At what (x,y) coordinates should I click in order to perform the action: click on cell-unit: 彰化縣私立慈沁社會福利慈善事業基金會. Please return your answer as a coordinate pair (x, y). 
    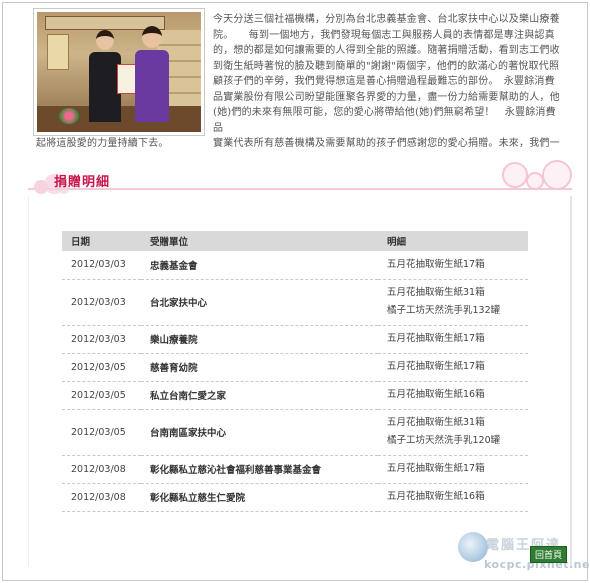
    Looking at the image, I should click on (259, 469).